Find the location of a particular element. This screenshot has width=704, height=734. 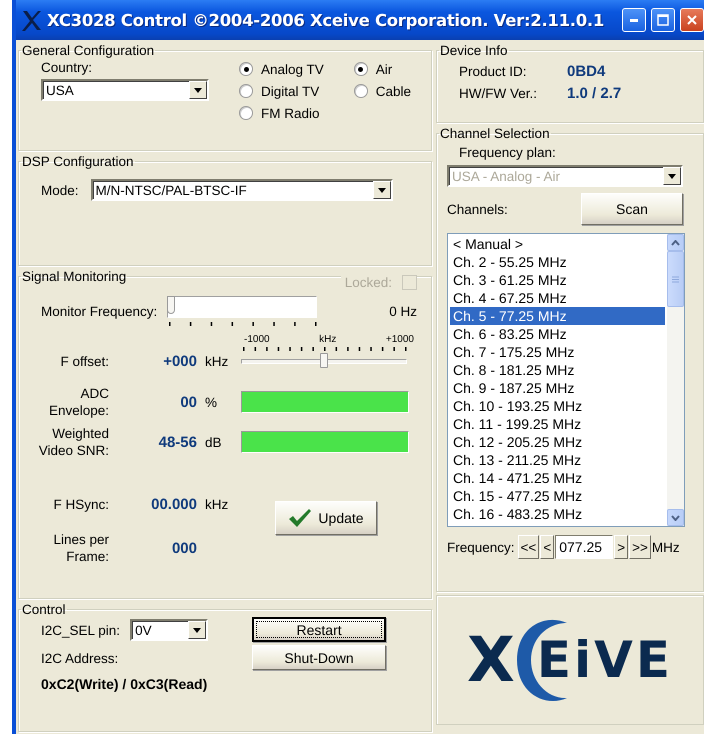

field-label: Mode: is located at coordinates (60, 190).